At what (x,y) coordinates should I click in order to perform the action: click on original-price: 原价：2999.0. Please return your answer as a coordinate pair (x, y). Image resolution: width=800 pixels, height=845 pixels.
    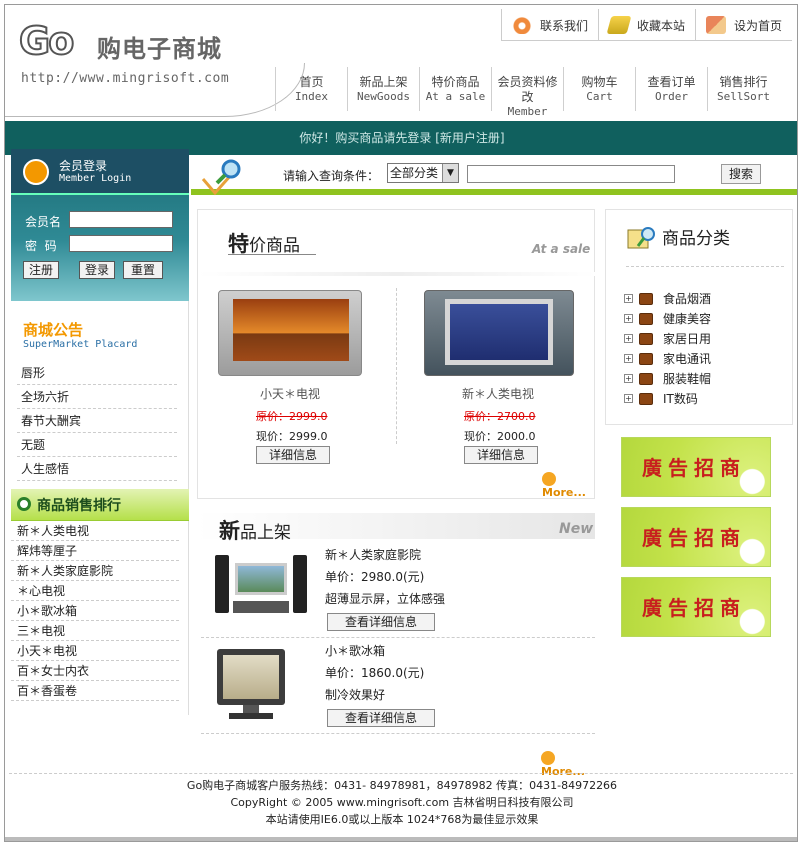
    Looking at the image, I should click on (292, 416).